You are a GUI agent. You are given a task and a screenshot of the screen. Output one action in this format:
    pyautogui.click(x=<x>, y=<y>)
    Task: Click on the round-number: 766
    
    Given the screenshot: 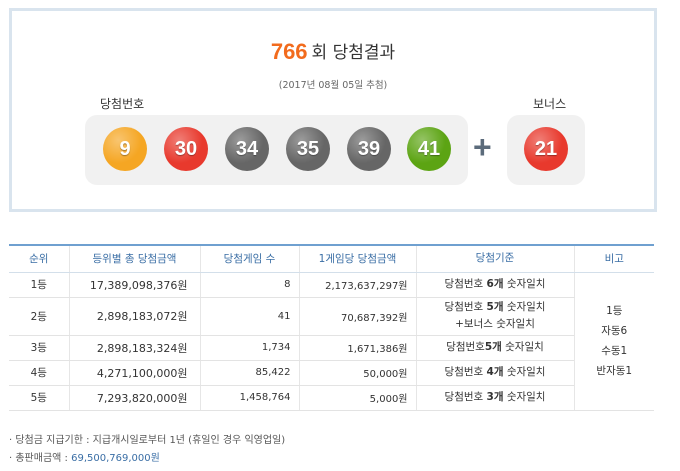 What is the action you would take?
    pyautogui.click(x=289, y=51)
    